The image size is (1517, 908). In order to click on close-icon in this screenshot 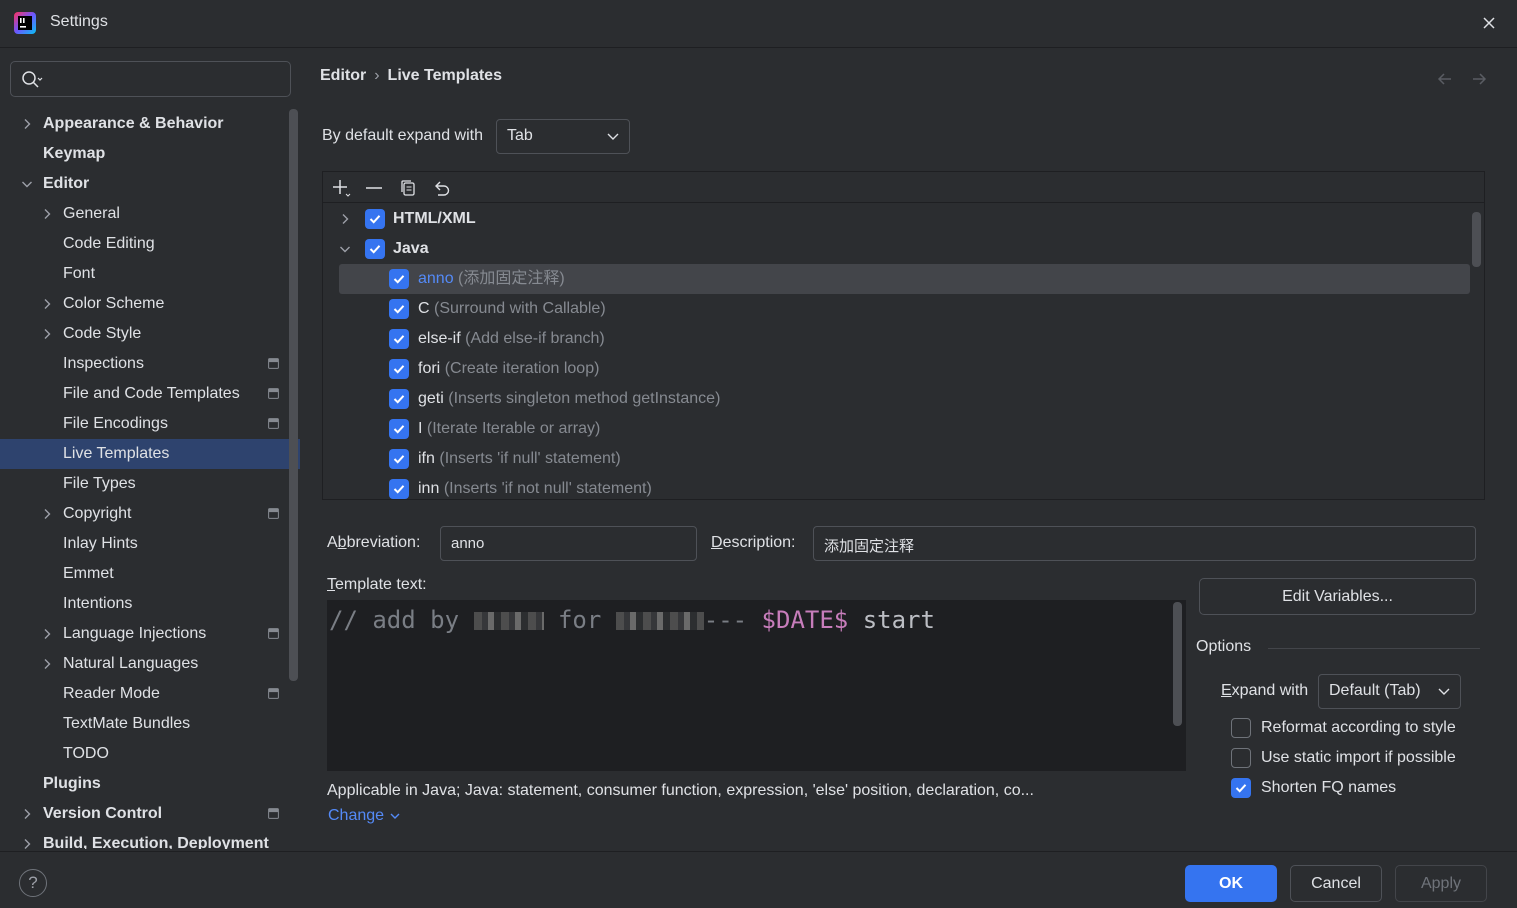, I will do `click(1489, 23)`.